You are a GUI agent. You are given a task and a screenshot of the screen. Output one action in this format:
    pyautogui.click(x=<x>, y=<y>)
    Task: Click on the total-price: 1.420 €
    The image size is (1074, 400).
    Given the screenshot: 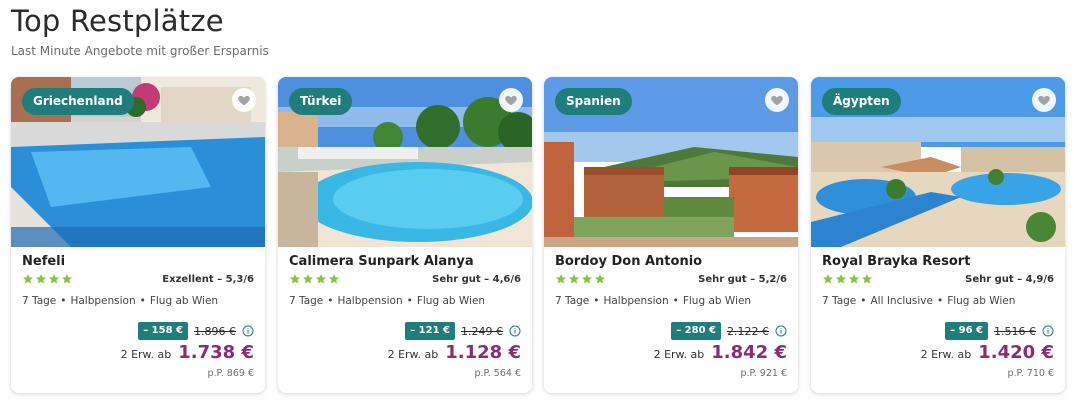 What is the action you would take?
    pyautogui.click(x=1016, y=352)
    